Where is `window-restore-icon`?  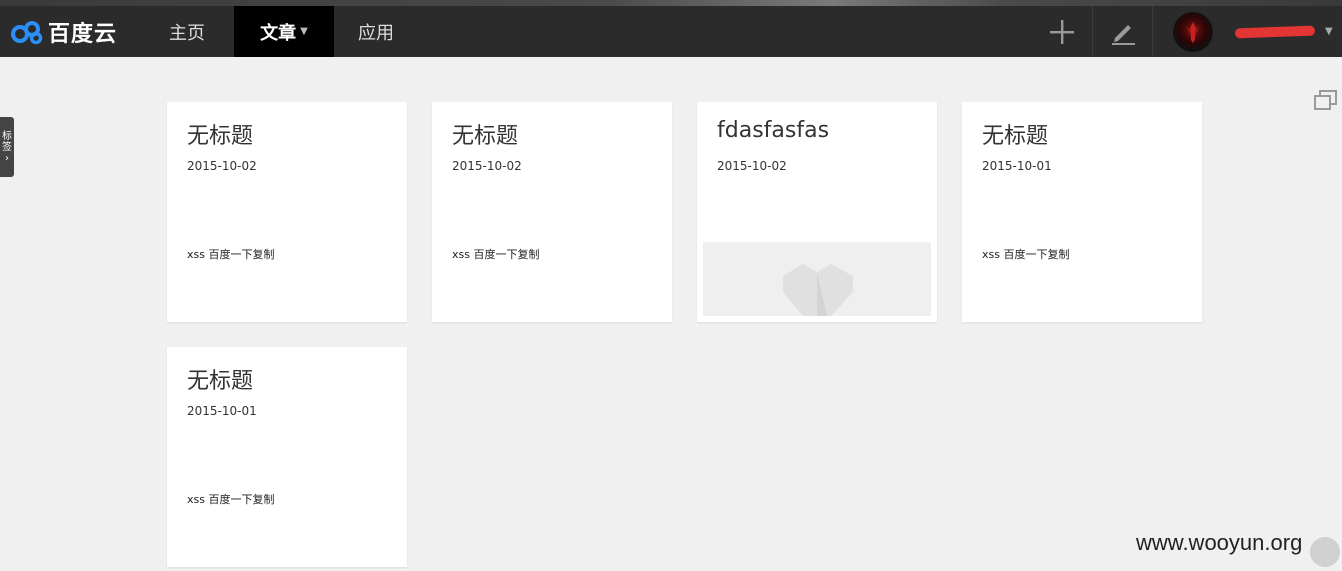 window-restore-icon is located at coordinates (1326, 100).